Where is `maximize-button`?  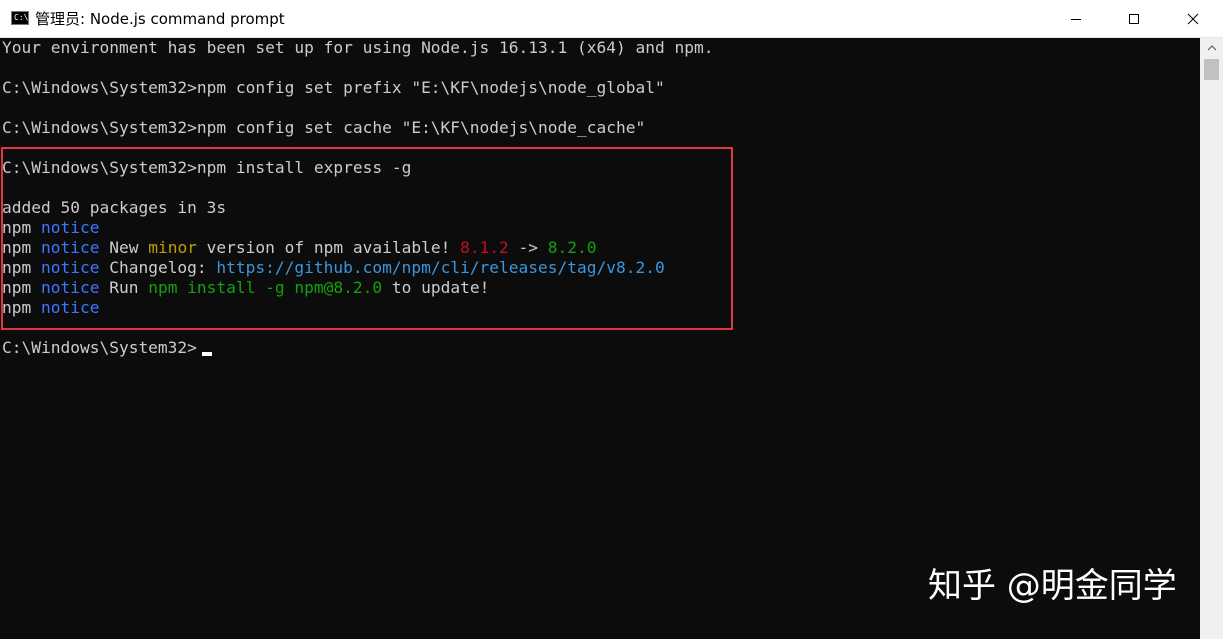
maximize-button is located at coordinates (1134, 19).